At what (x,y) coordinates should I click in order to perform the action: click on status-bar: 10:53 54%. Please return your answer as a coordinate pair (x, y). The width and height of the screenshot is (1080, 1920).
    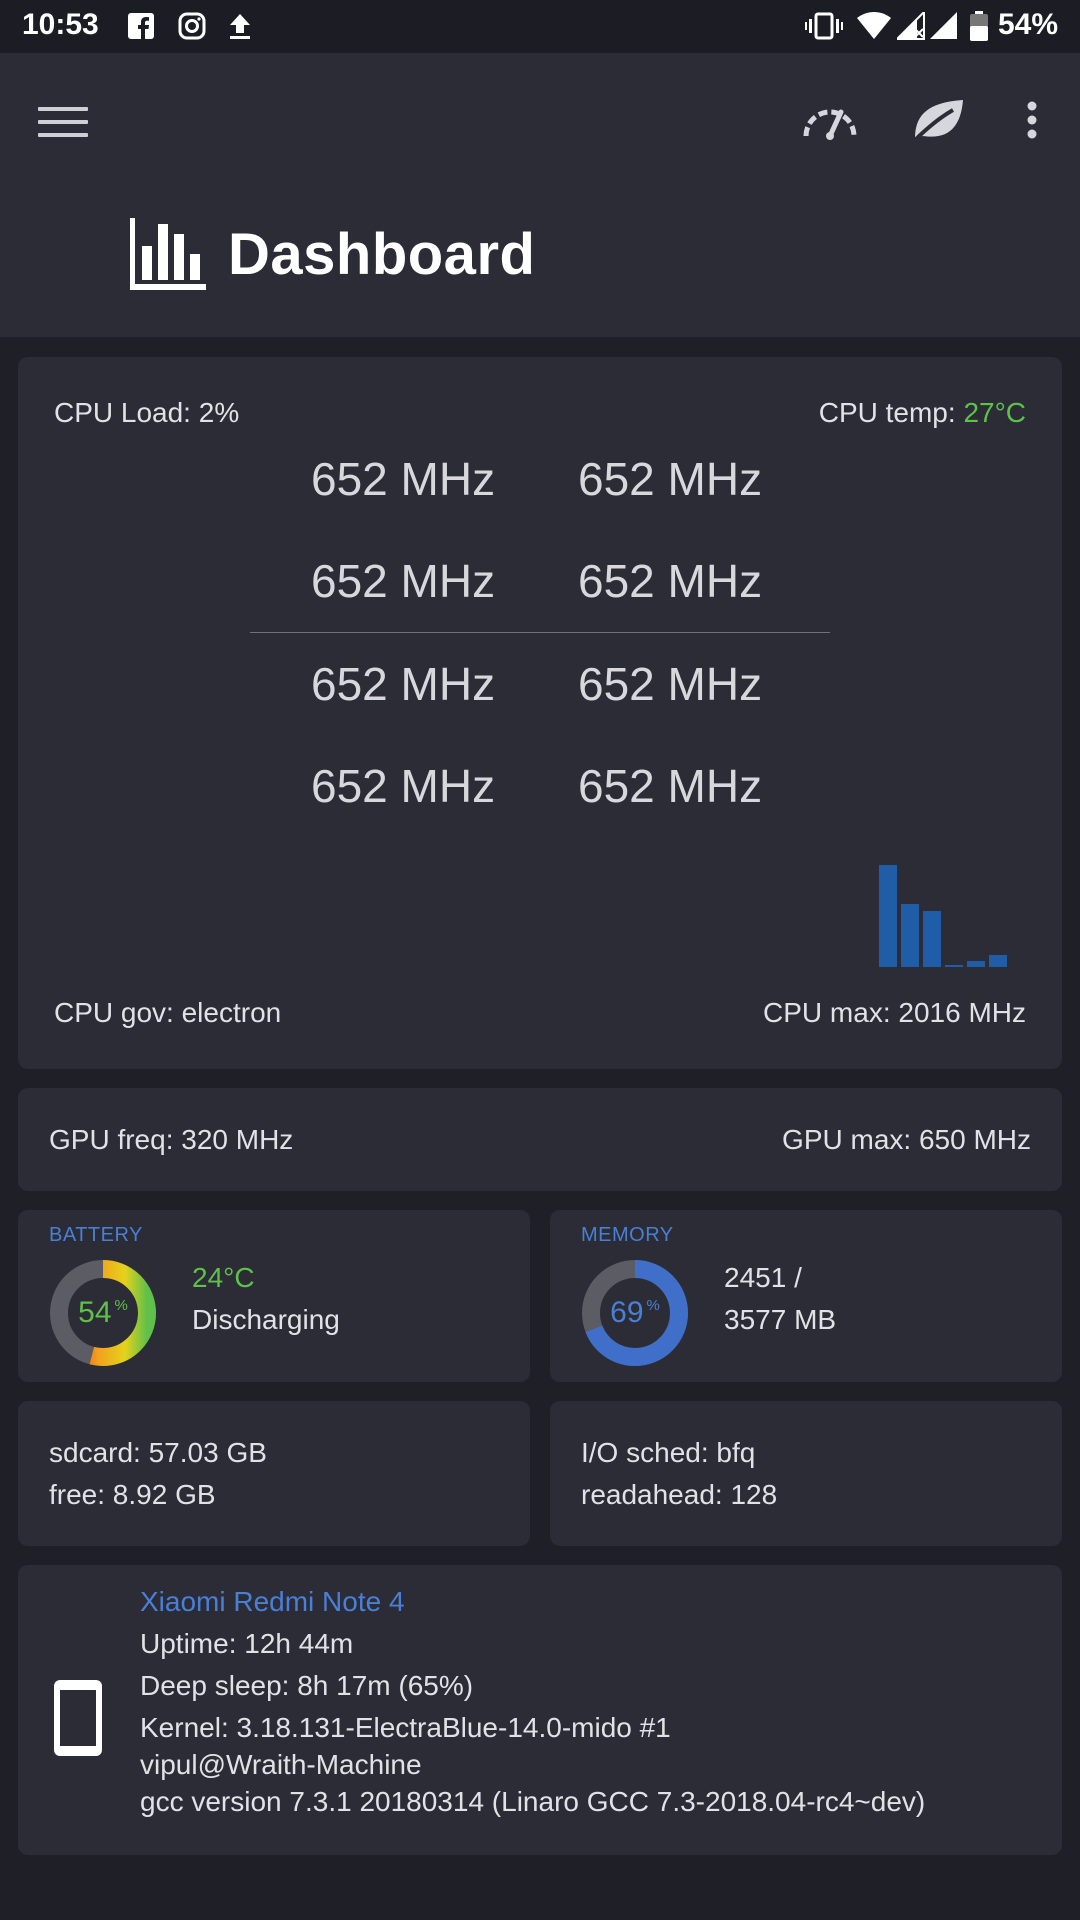
    Looking at the image, I should click on (540, 26).